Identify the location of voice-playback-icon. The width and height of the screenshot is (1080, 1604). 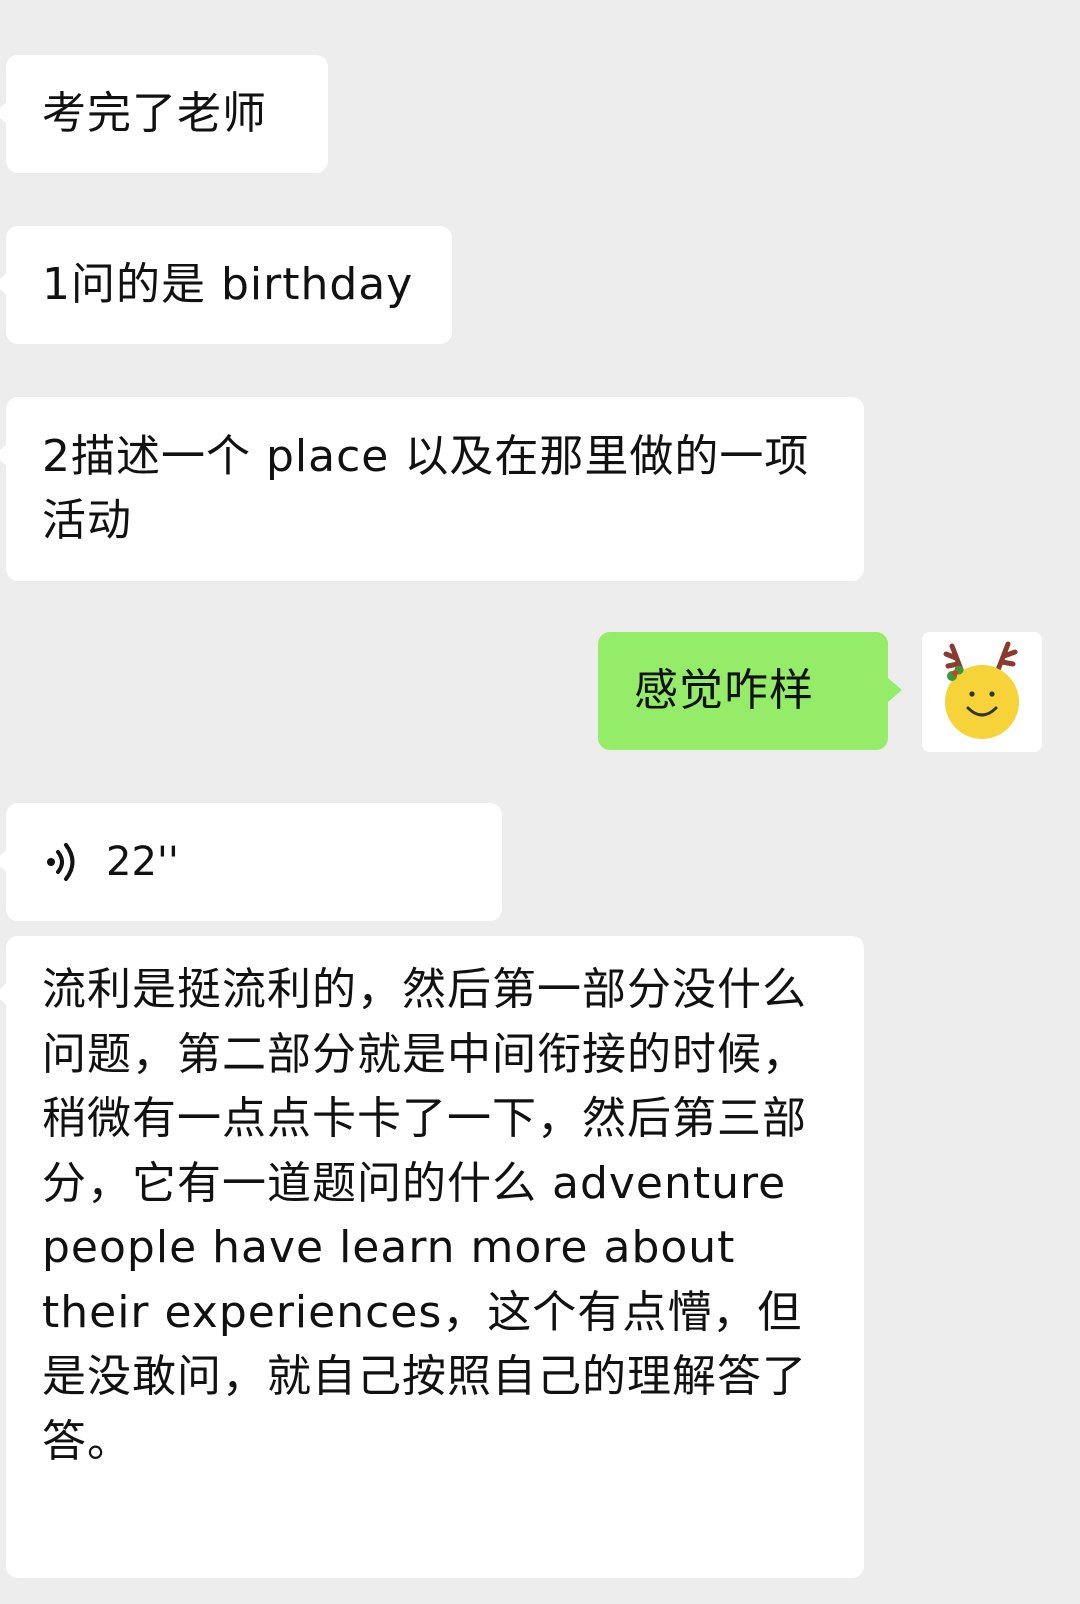
(61, 862).